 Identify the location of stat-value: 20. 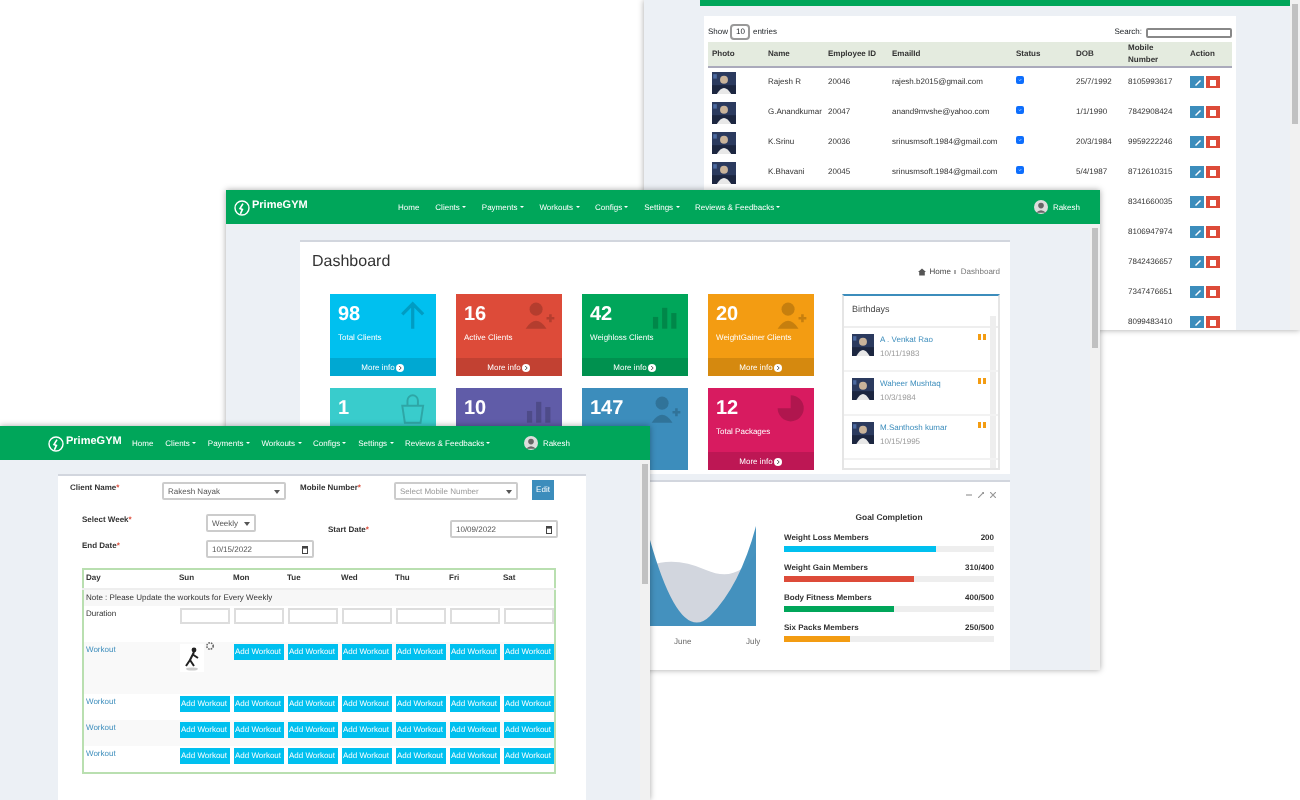
(727, 316).